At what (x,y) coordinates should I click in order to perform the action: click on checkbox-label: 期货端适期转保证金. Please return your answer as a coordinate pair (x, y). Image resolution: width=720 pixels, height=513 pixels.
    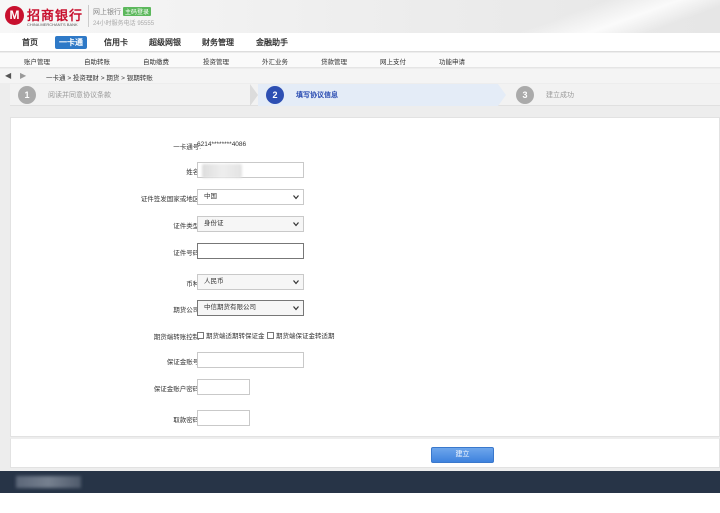
    Looking at the image, I should click on (235, 336).